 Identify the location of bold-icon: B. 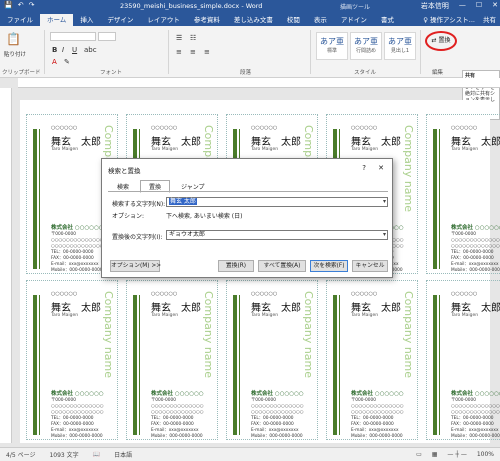
(54, 50).